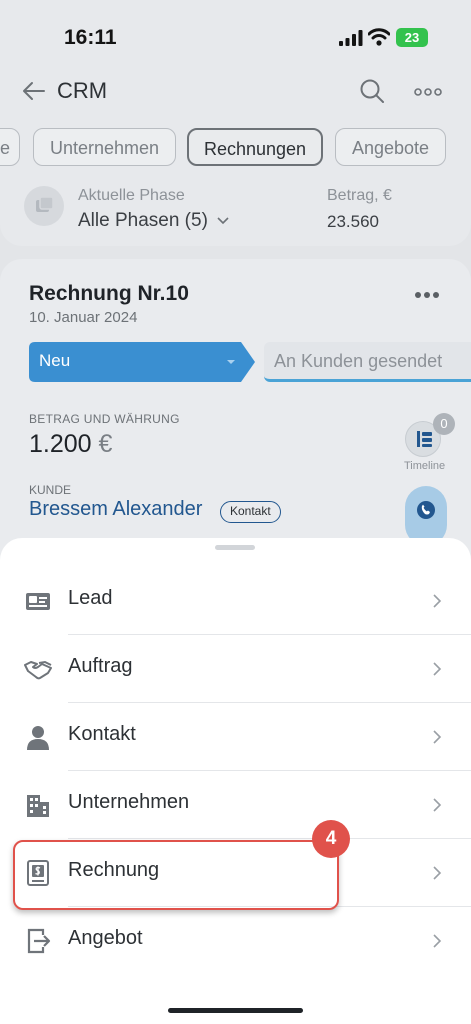 Image resolution: width=471 pixels, height=1024 pixels. I want to click on tab-rechnungen: Rechnungen, so click(255, 147).